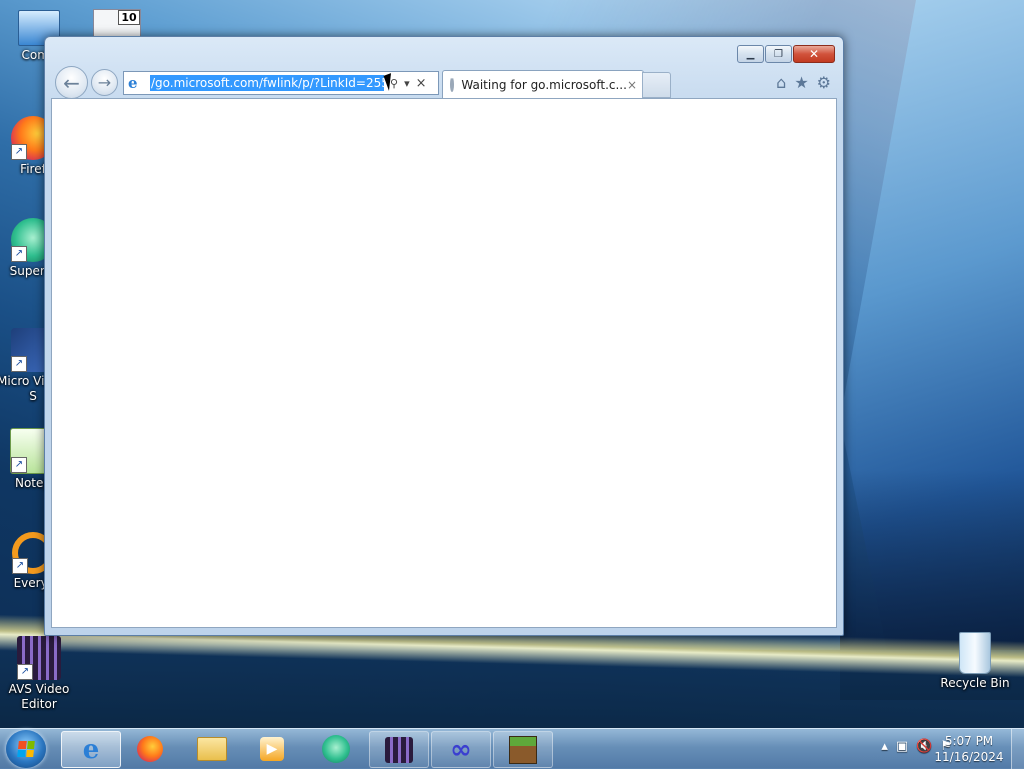 The height and width of the screenshot is (769, 1024). I want to click on command-icons: ⌂ ★ ⚙, so click(803, 82).